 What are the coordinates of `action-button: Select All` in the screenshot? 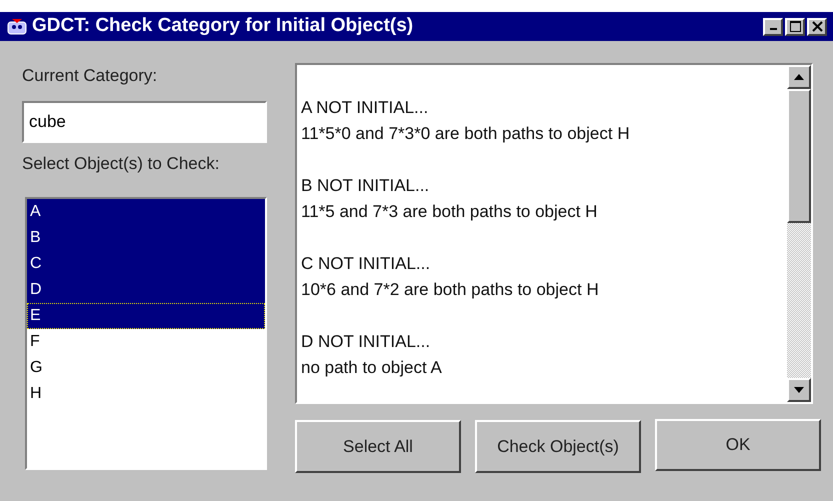 It's located at (378, 446).